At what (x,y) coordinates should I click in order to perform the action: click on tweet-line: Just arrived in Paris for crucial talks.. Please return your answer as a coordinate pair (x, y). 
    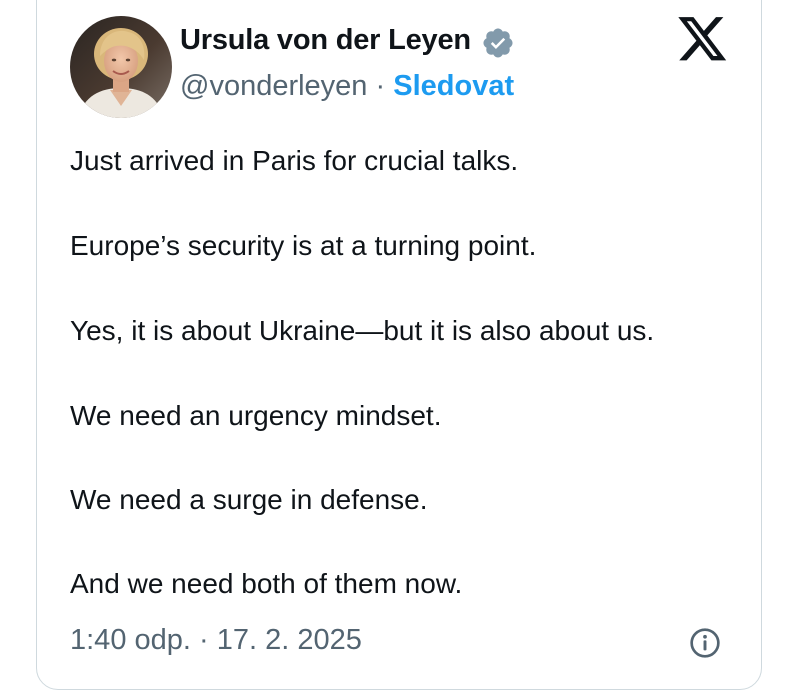
    Looking at the image, I should click on (294, 160).